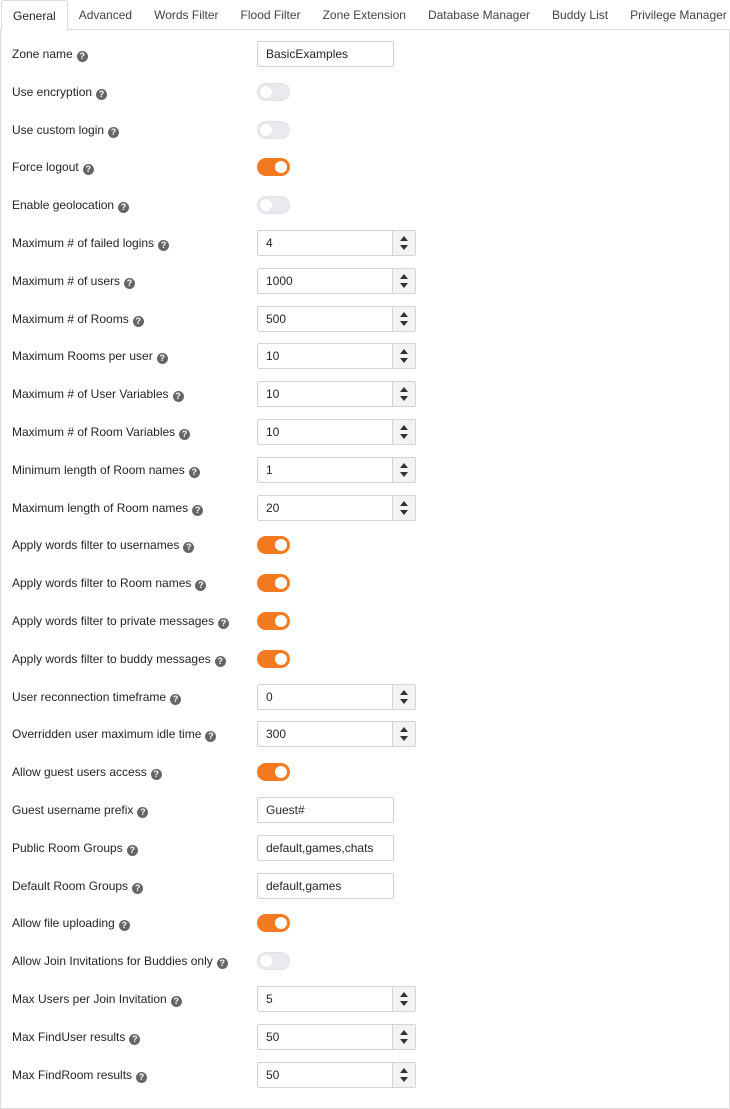 The image size is (730, 1109). Describe the element at coordinates (325, 885) in the screenshot. I see `default-room-groups-input: default,games` at that location.